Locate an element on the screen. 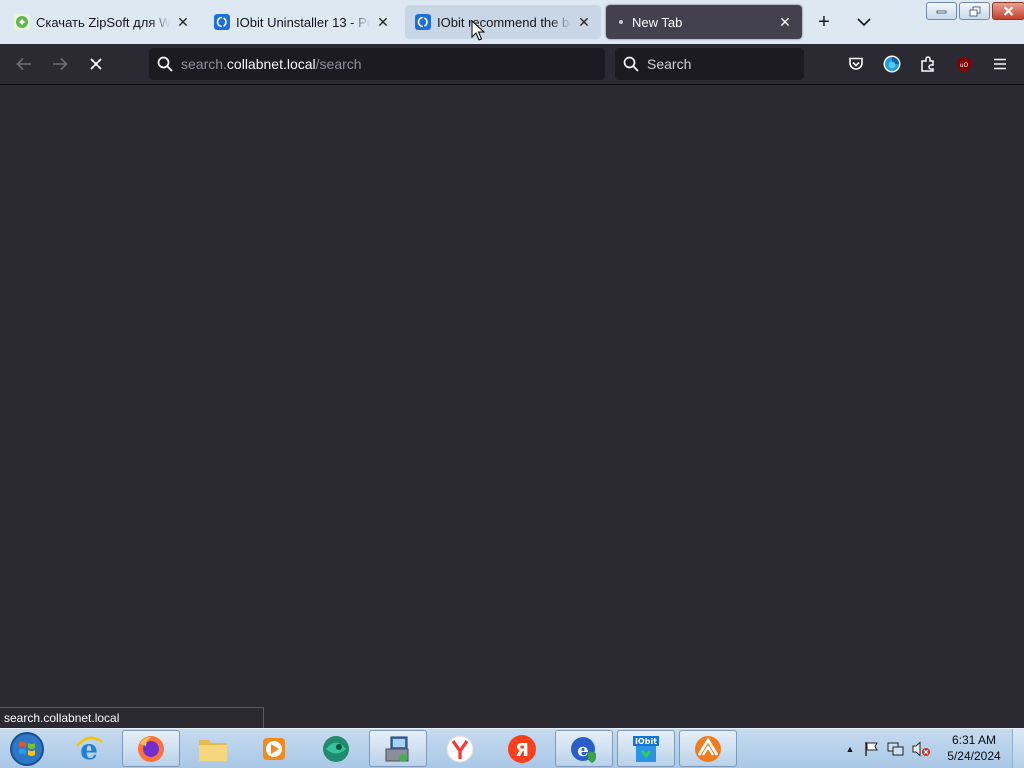 This screenshot has height=768, width=1024. pocket-button is located at coordinates (856, 64).